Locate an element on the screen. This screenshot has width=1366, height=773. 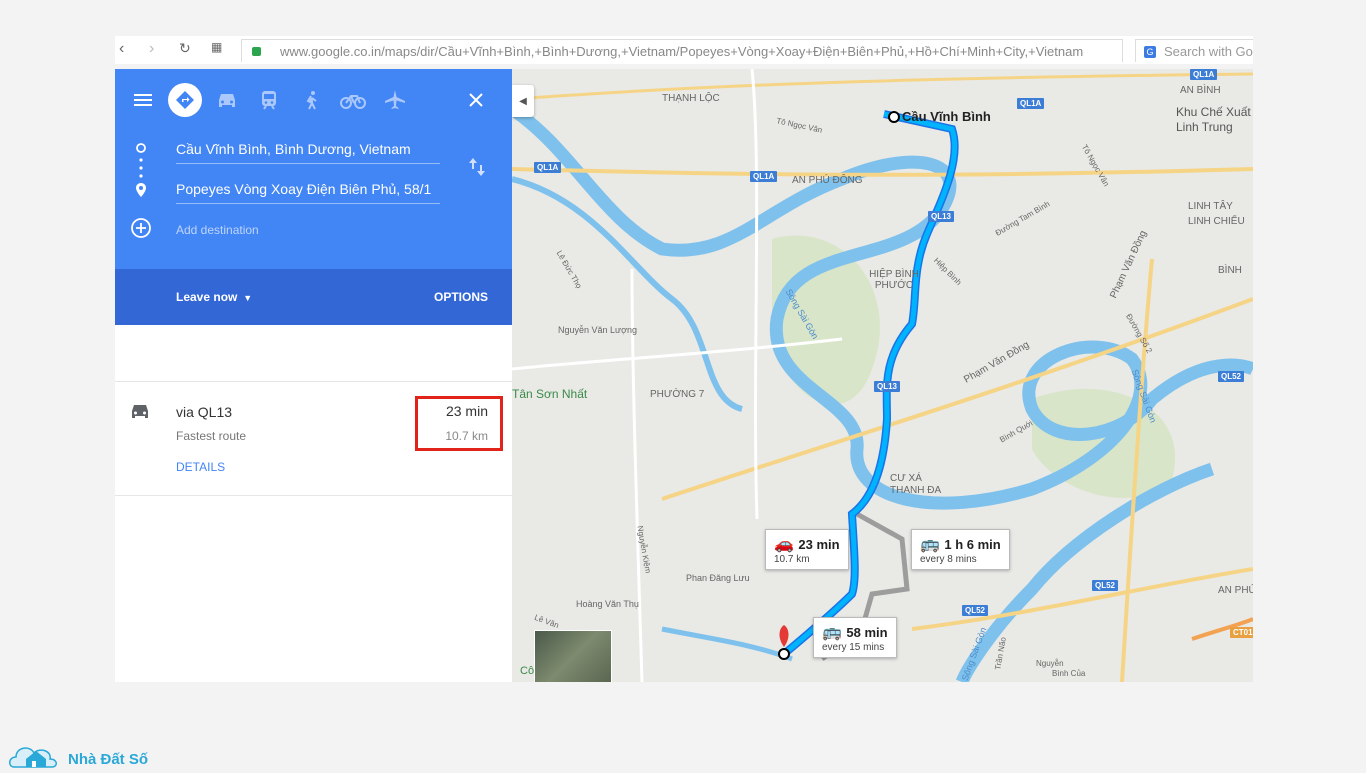
callout-time: 1 h 6 min is located at coordinates (972, 544).